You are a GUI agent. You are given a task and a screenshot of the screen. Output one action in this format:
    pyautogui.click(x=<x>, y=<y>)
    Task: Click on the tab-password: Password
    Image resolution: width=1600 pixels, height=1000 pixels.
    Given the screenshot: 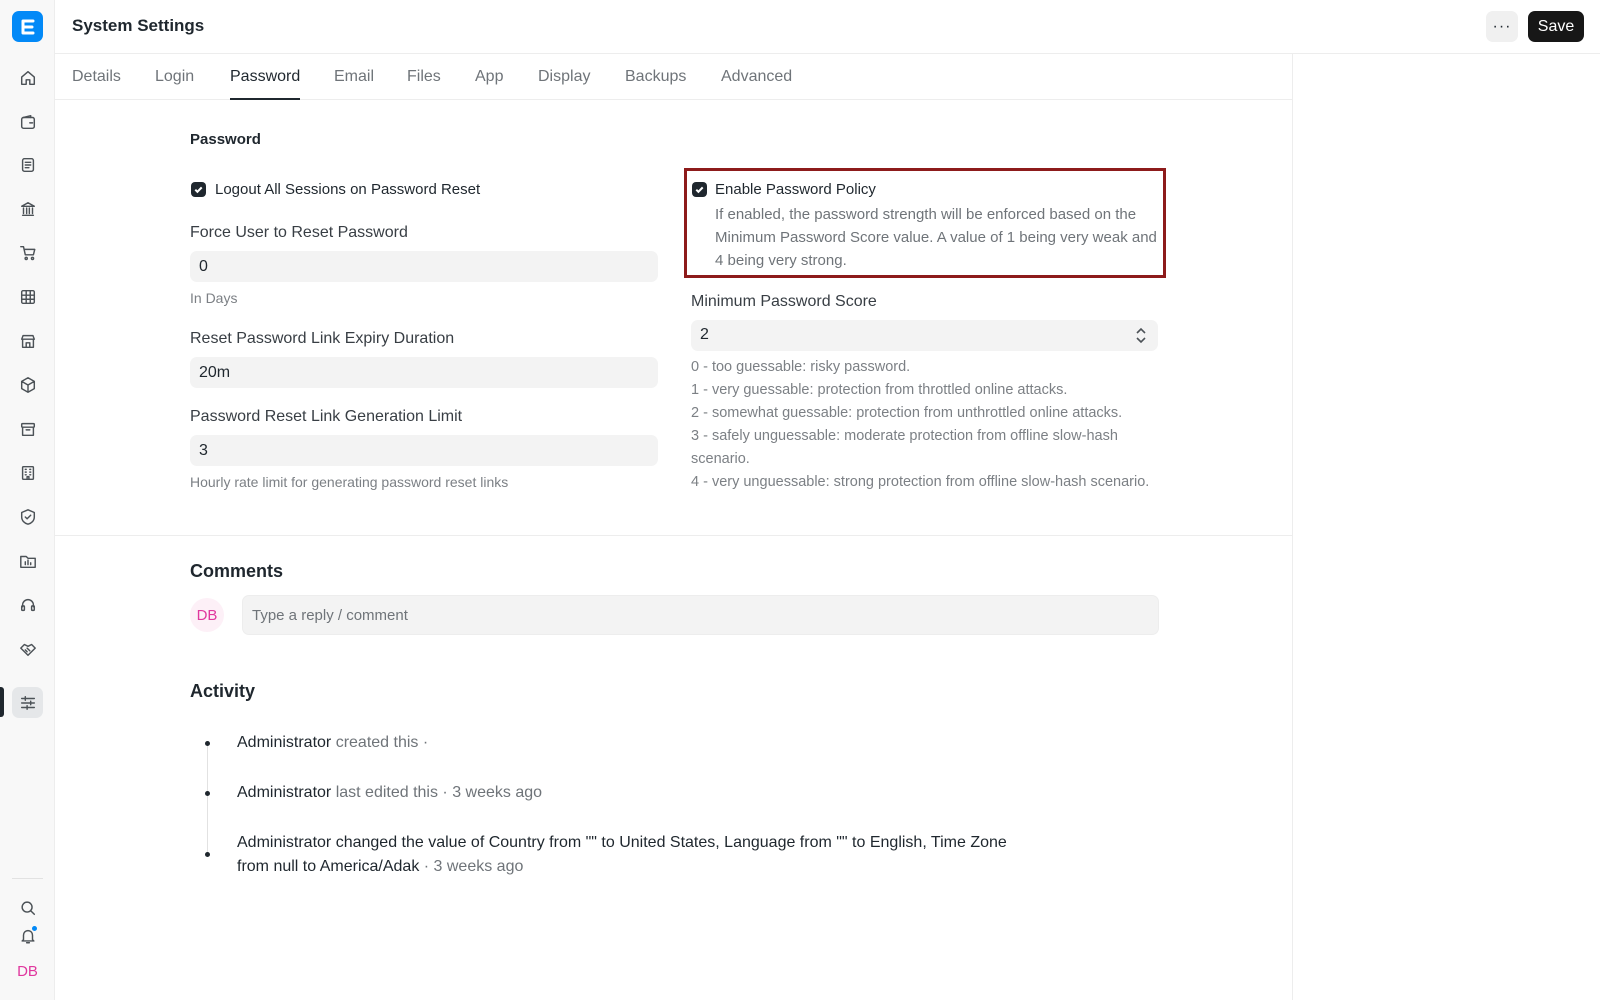 What is the action you would take?
    pyautogui.click(x=265, y=84)
    